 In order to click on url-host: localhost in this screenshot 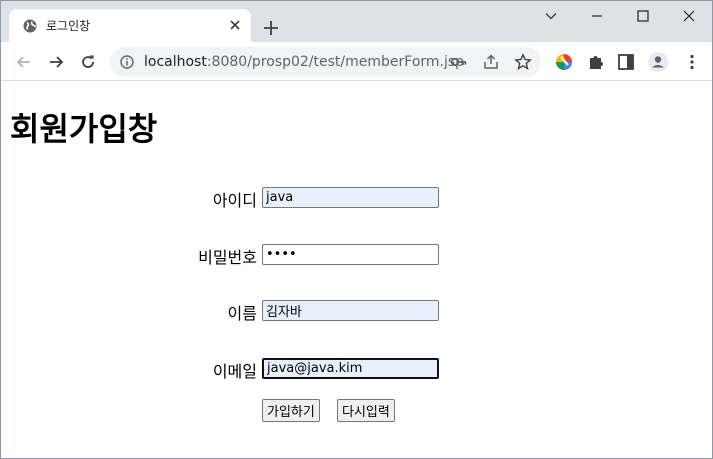, I will do `click(175, 62)`.